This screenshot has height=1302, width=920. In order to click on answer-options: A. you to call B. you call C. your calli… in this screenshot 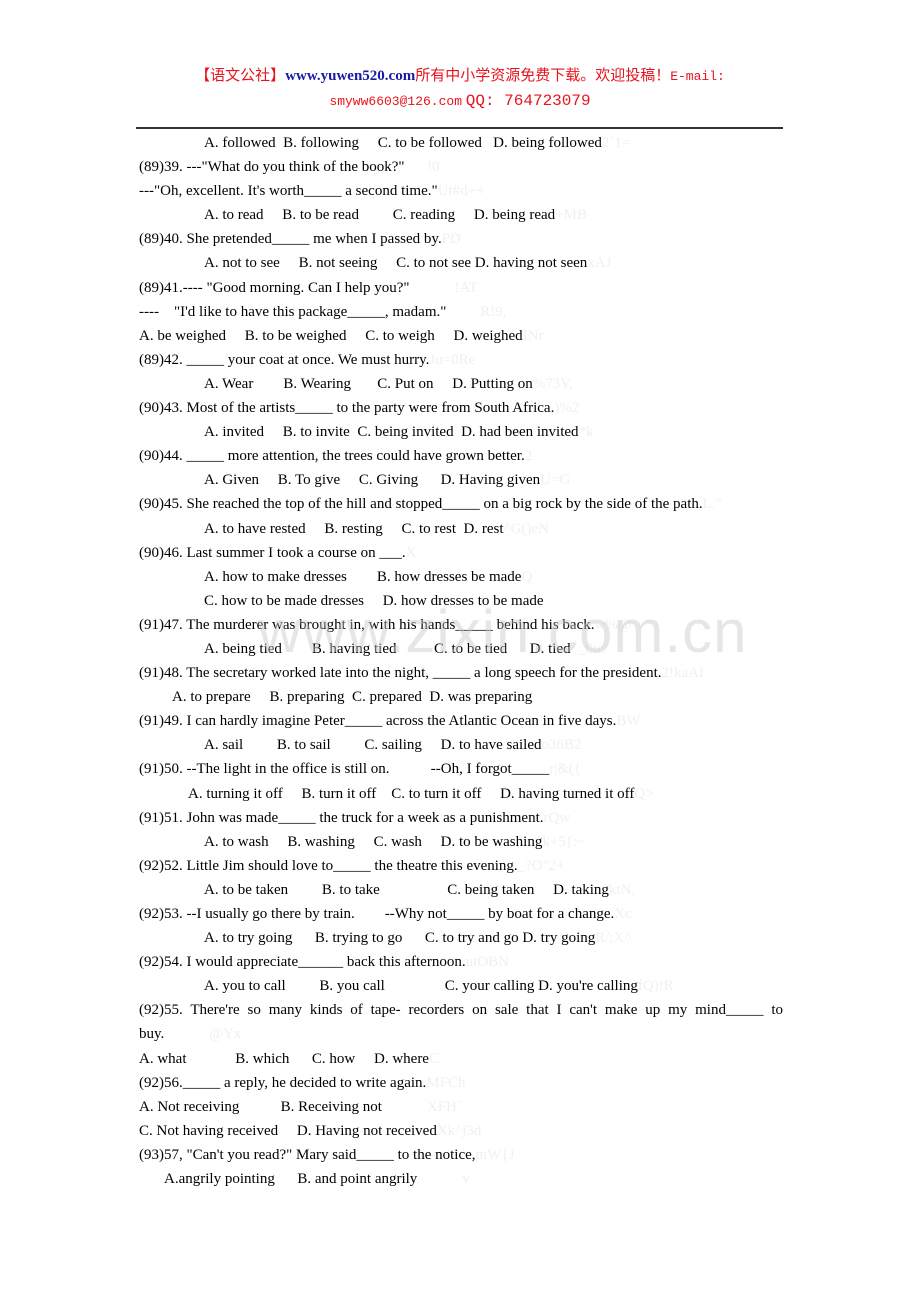, I will do `click(461, 986)`.